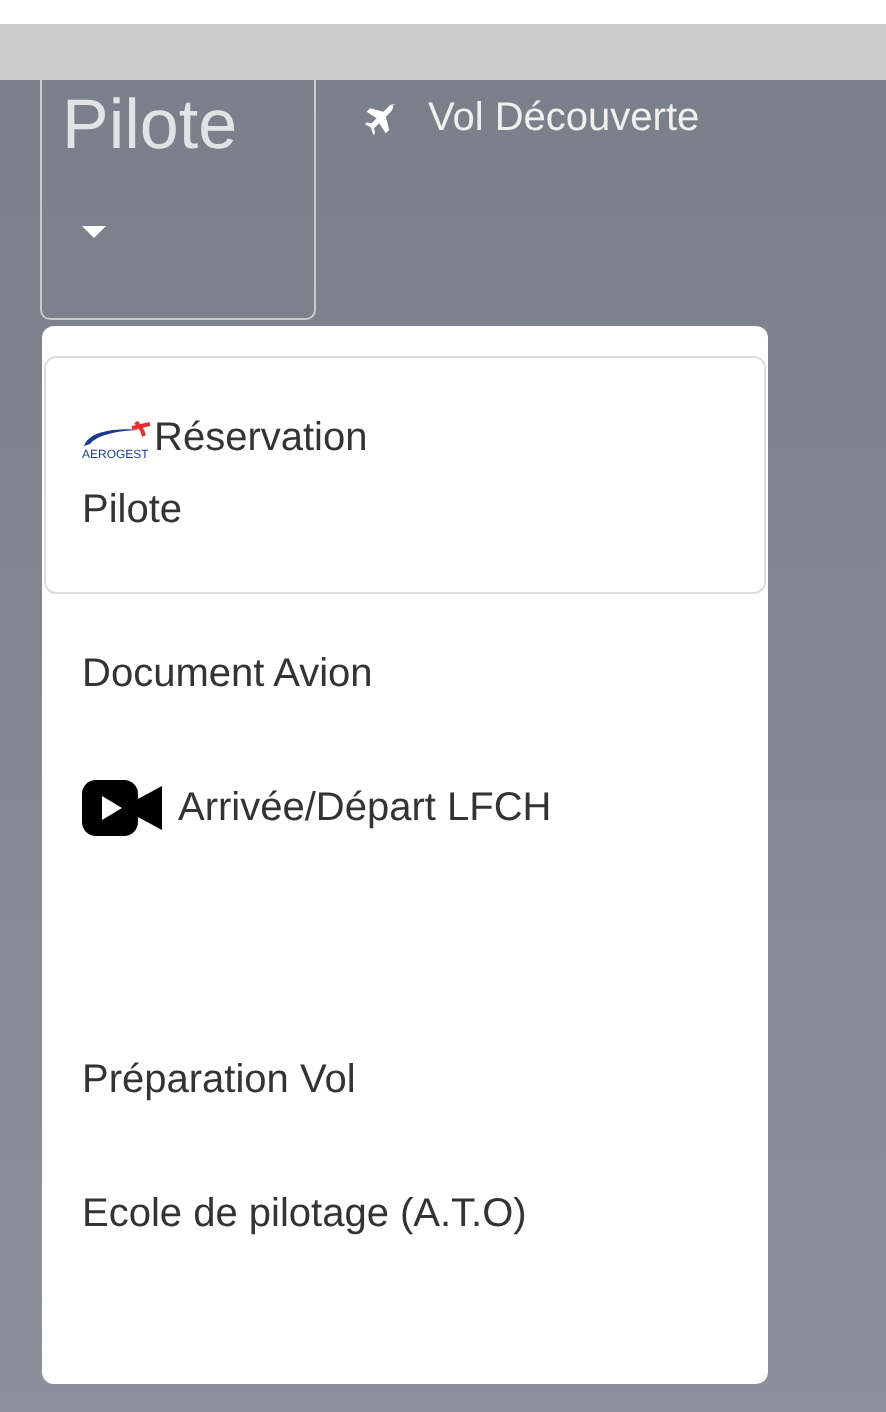 The width and height of the screenshot is (886, 1412). I want to click on menu-item: Préparation Vol, so click(405, 1080).